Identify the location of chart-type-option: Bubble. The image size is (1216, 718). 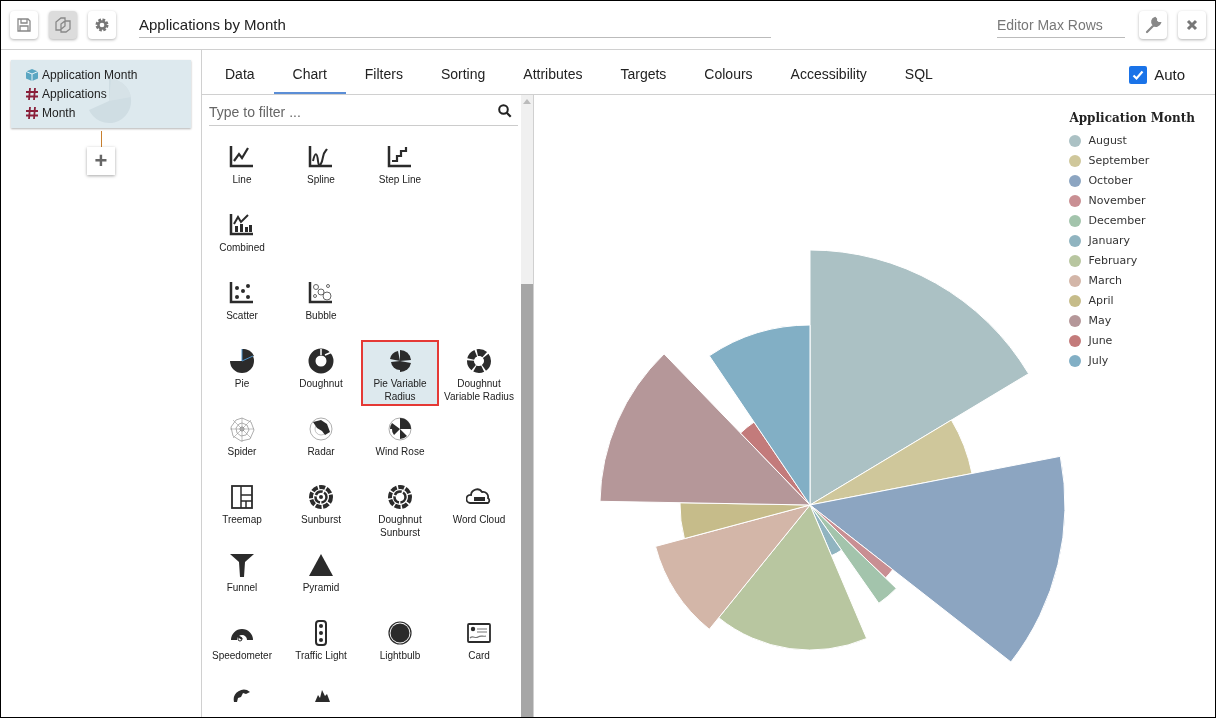
(321, 303).